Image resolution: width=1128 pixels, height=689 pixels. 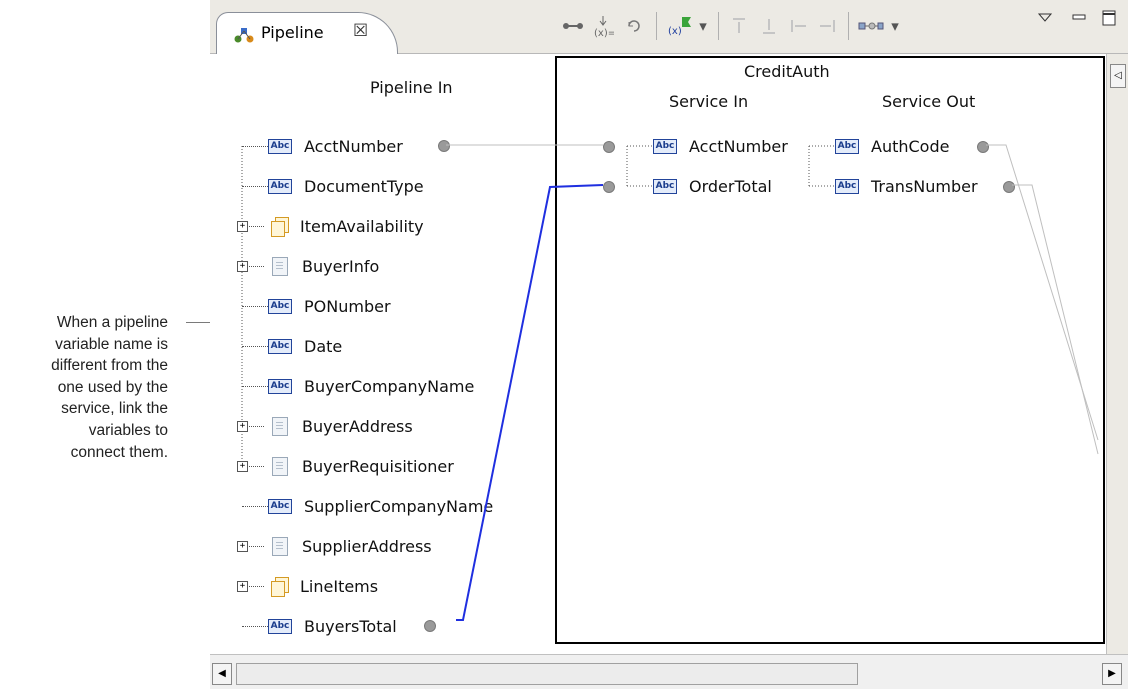 I want to click on pipeline-in-item: Abc DocumentType, so click(x=346, y=186).